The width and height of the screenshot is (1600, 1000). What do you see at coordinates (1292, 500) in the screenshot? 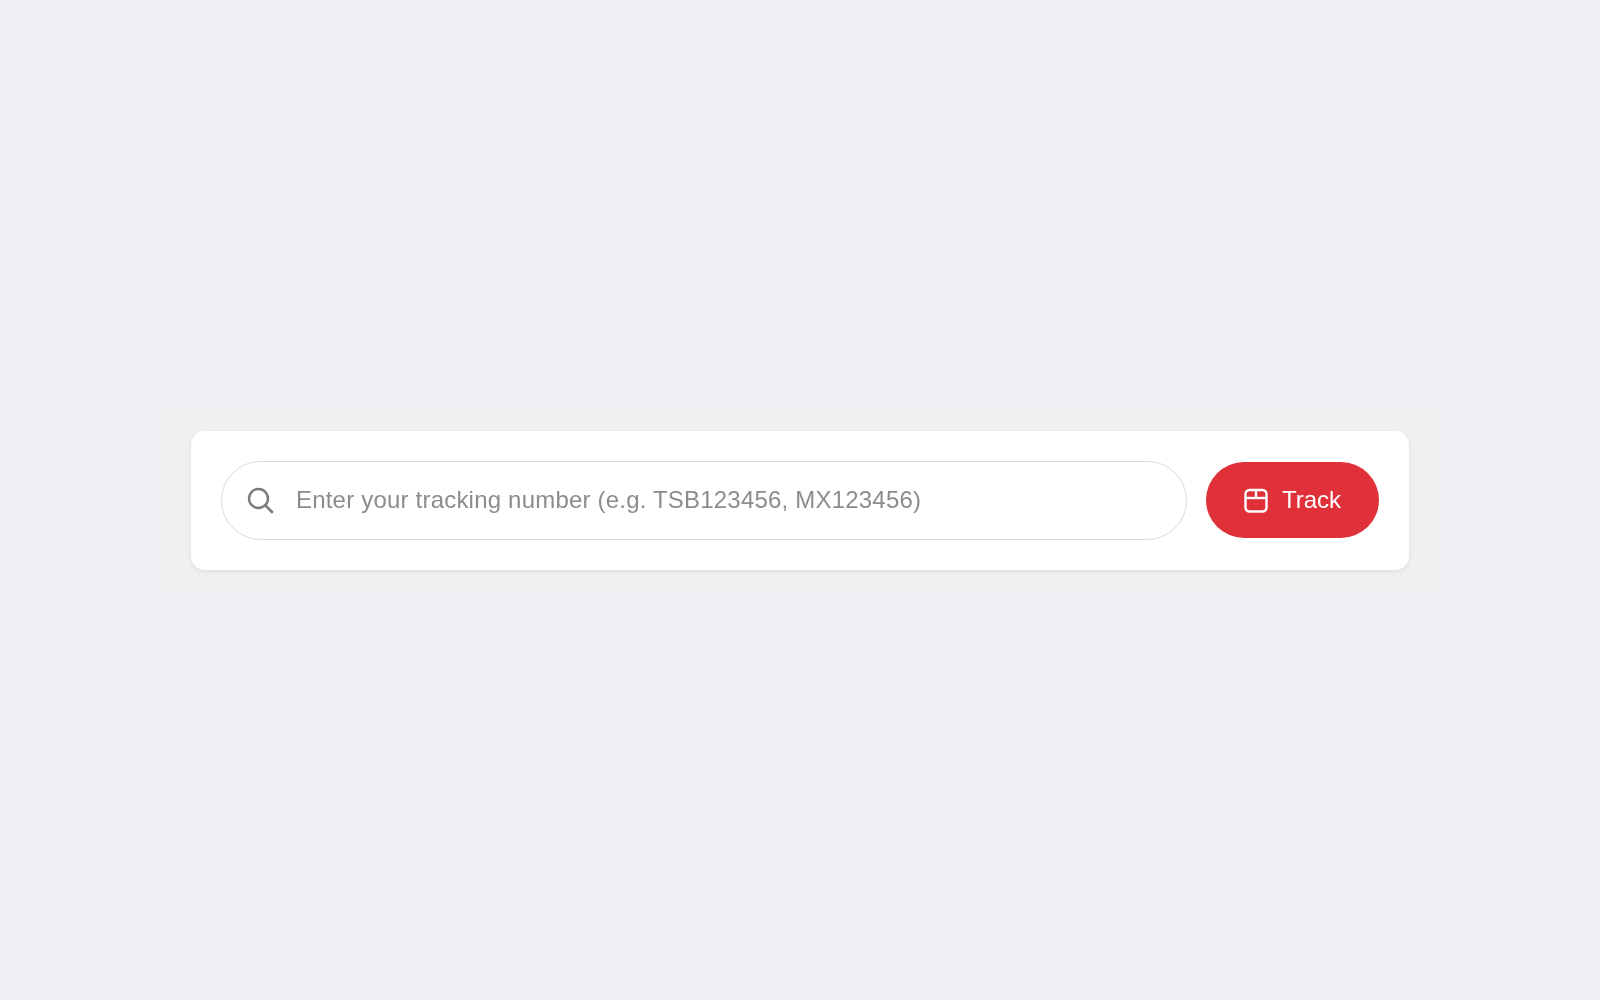
I see `track-button: Track` at bounding box center [1292, 500].